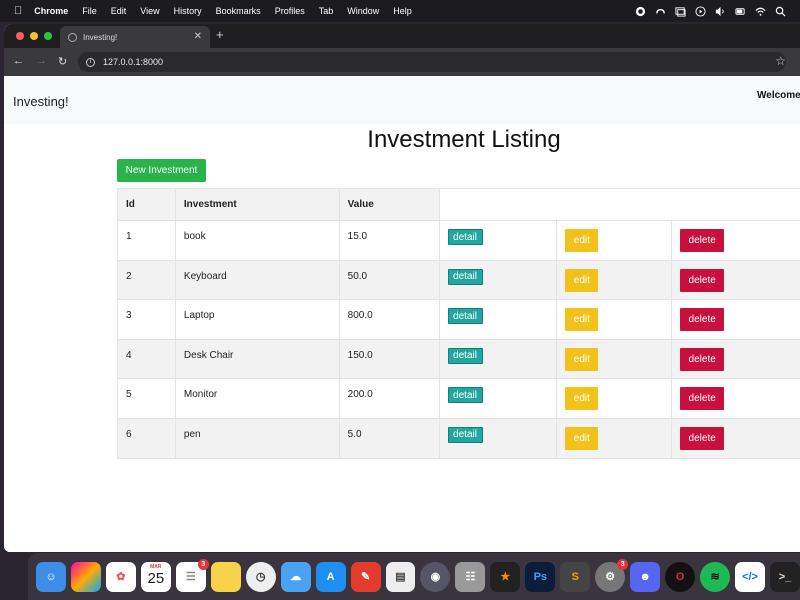  Describe the element at coordinates (623, 564) in the screenshot. I see `settings-badge: 3` at that location.